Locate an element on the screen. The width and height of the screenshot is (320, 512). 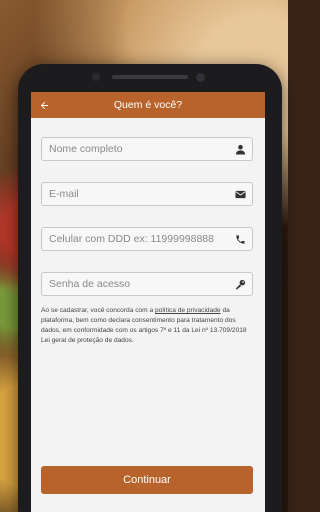
phone-camera is located at coordinates (200, 77).